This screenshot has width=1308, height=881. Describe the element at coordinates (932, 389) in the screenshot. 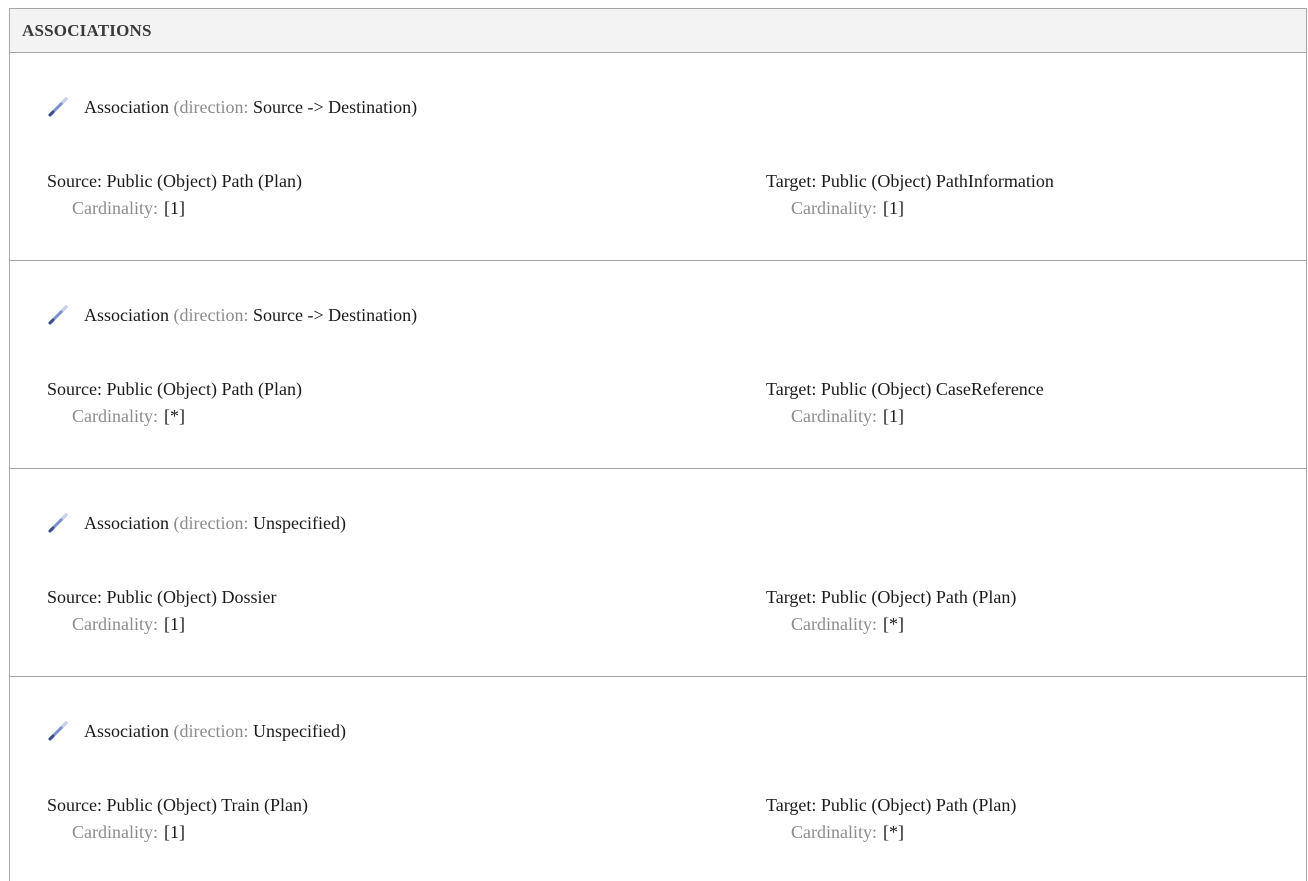

I see `target-value: Public (Object) CaseReference` at that location.